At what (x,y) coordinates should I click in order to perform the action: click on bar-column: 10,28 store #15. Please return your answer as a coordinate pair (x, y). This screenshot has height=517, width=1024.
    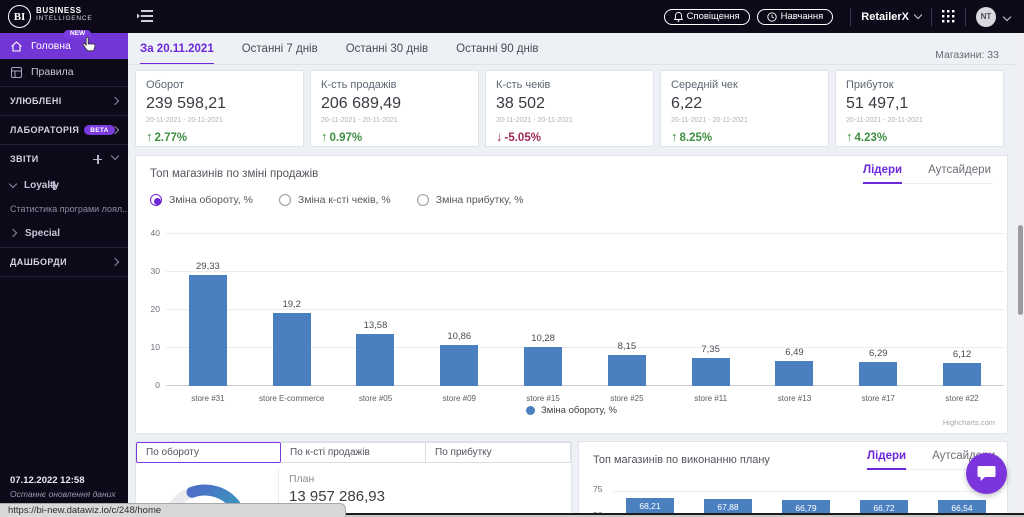
    Looking at the image, I should click on (543, 317).